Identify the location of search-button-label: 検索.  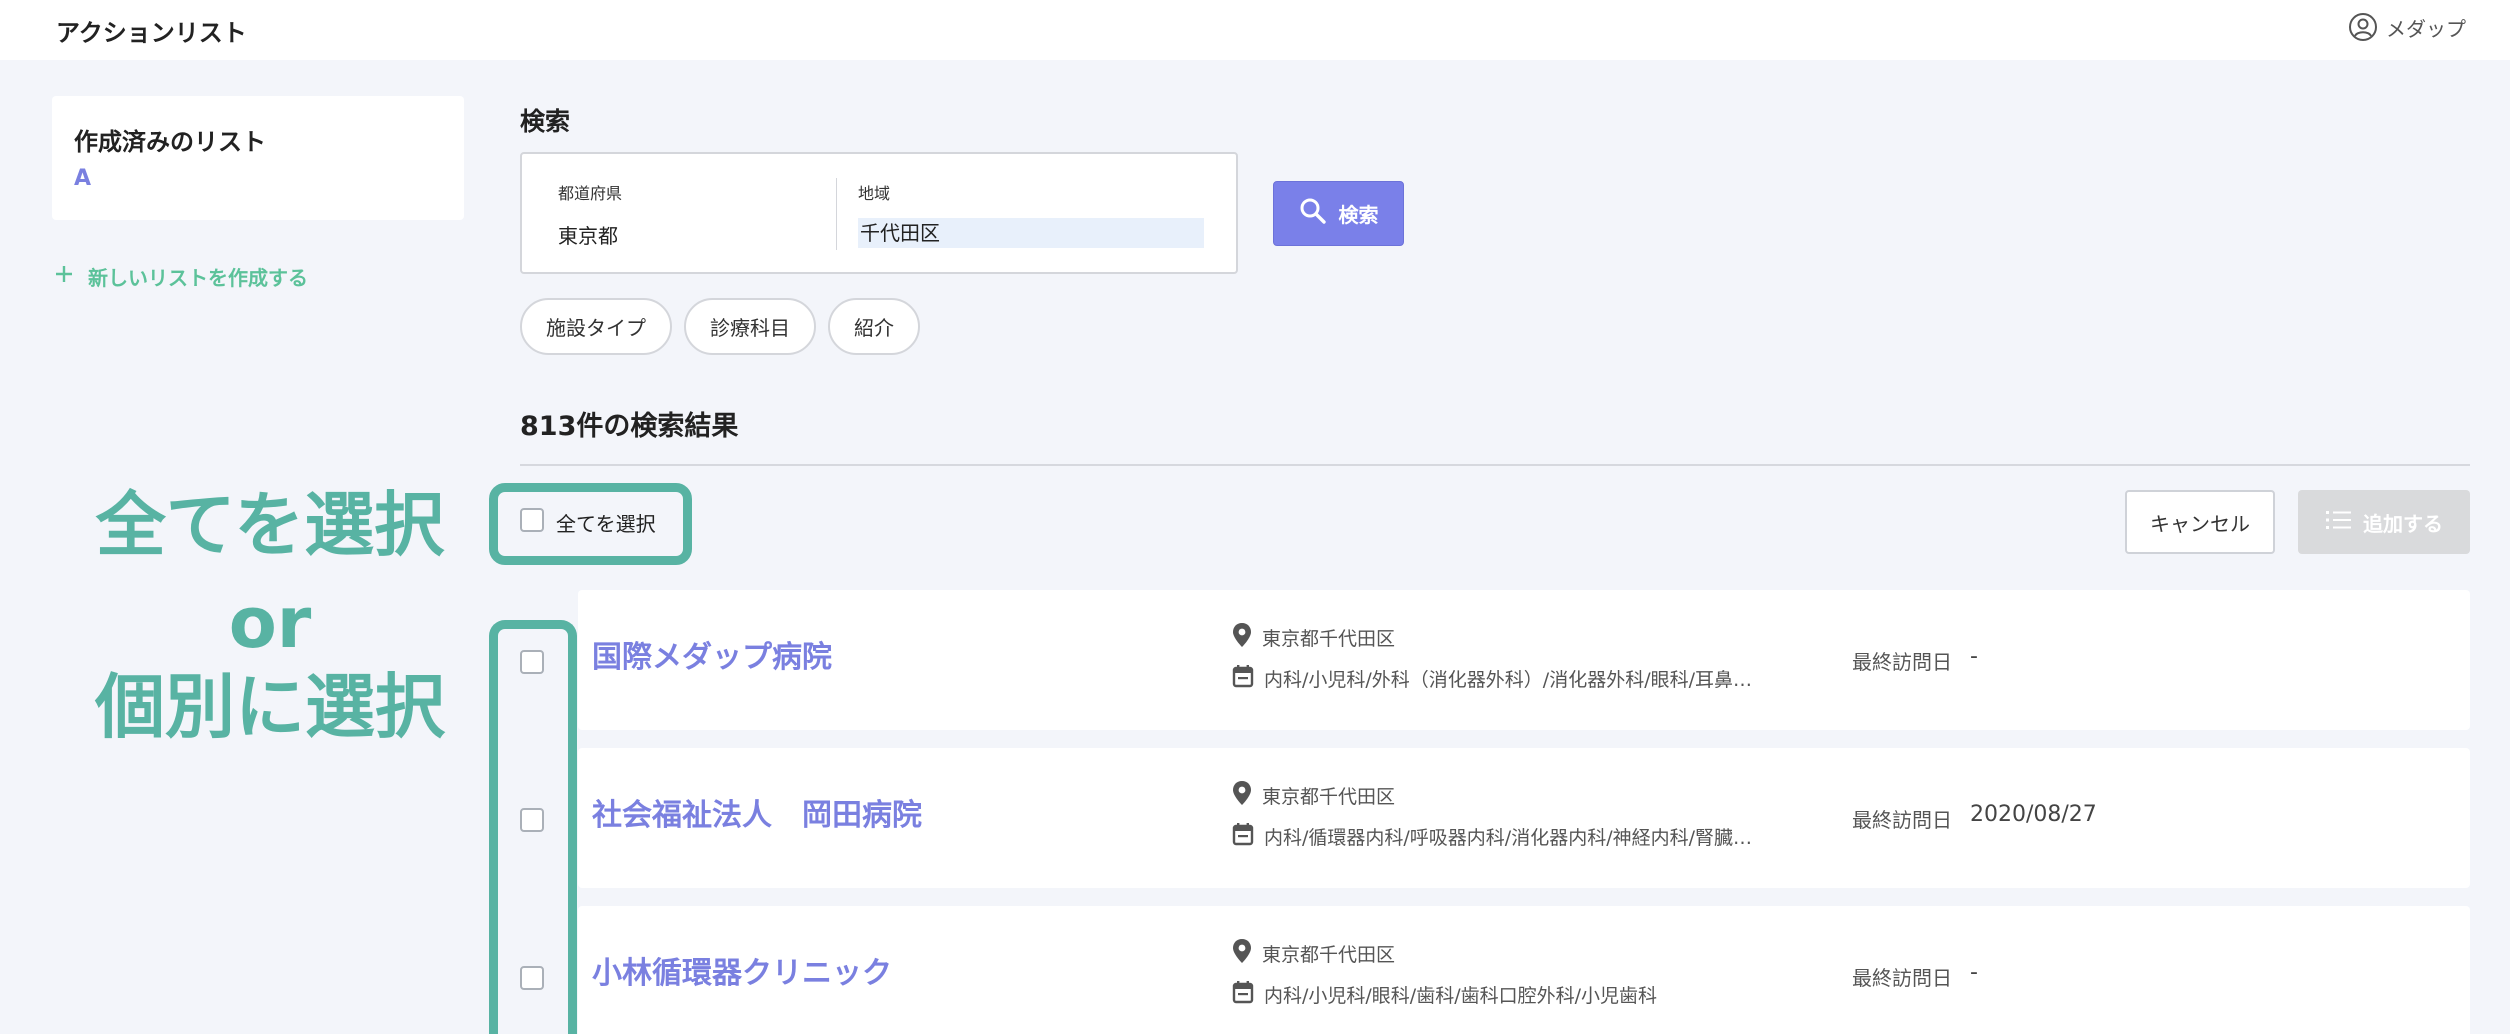
(1358, 215).